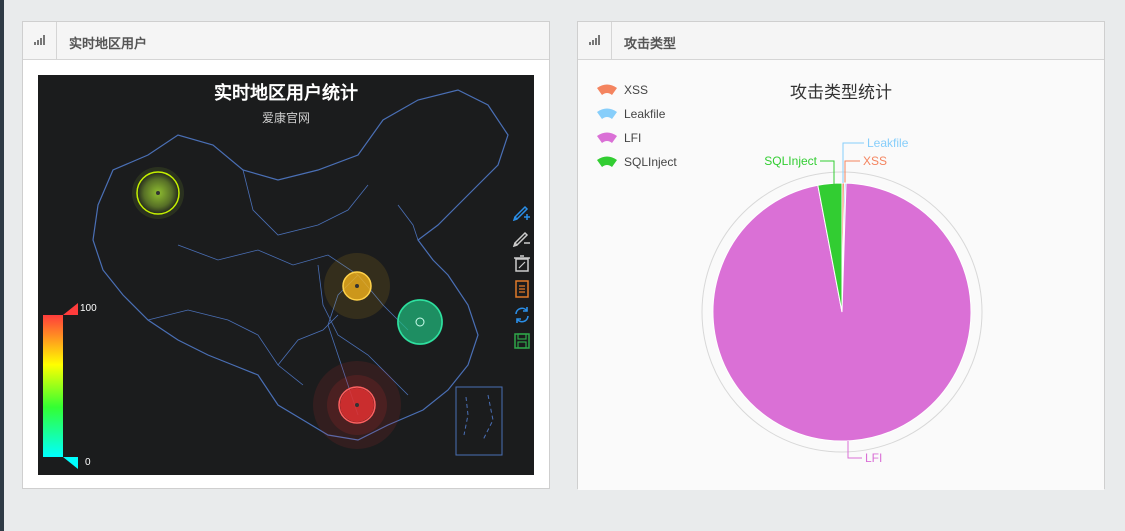  I want to click on restore-icon, so click(522, 315).